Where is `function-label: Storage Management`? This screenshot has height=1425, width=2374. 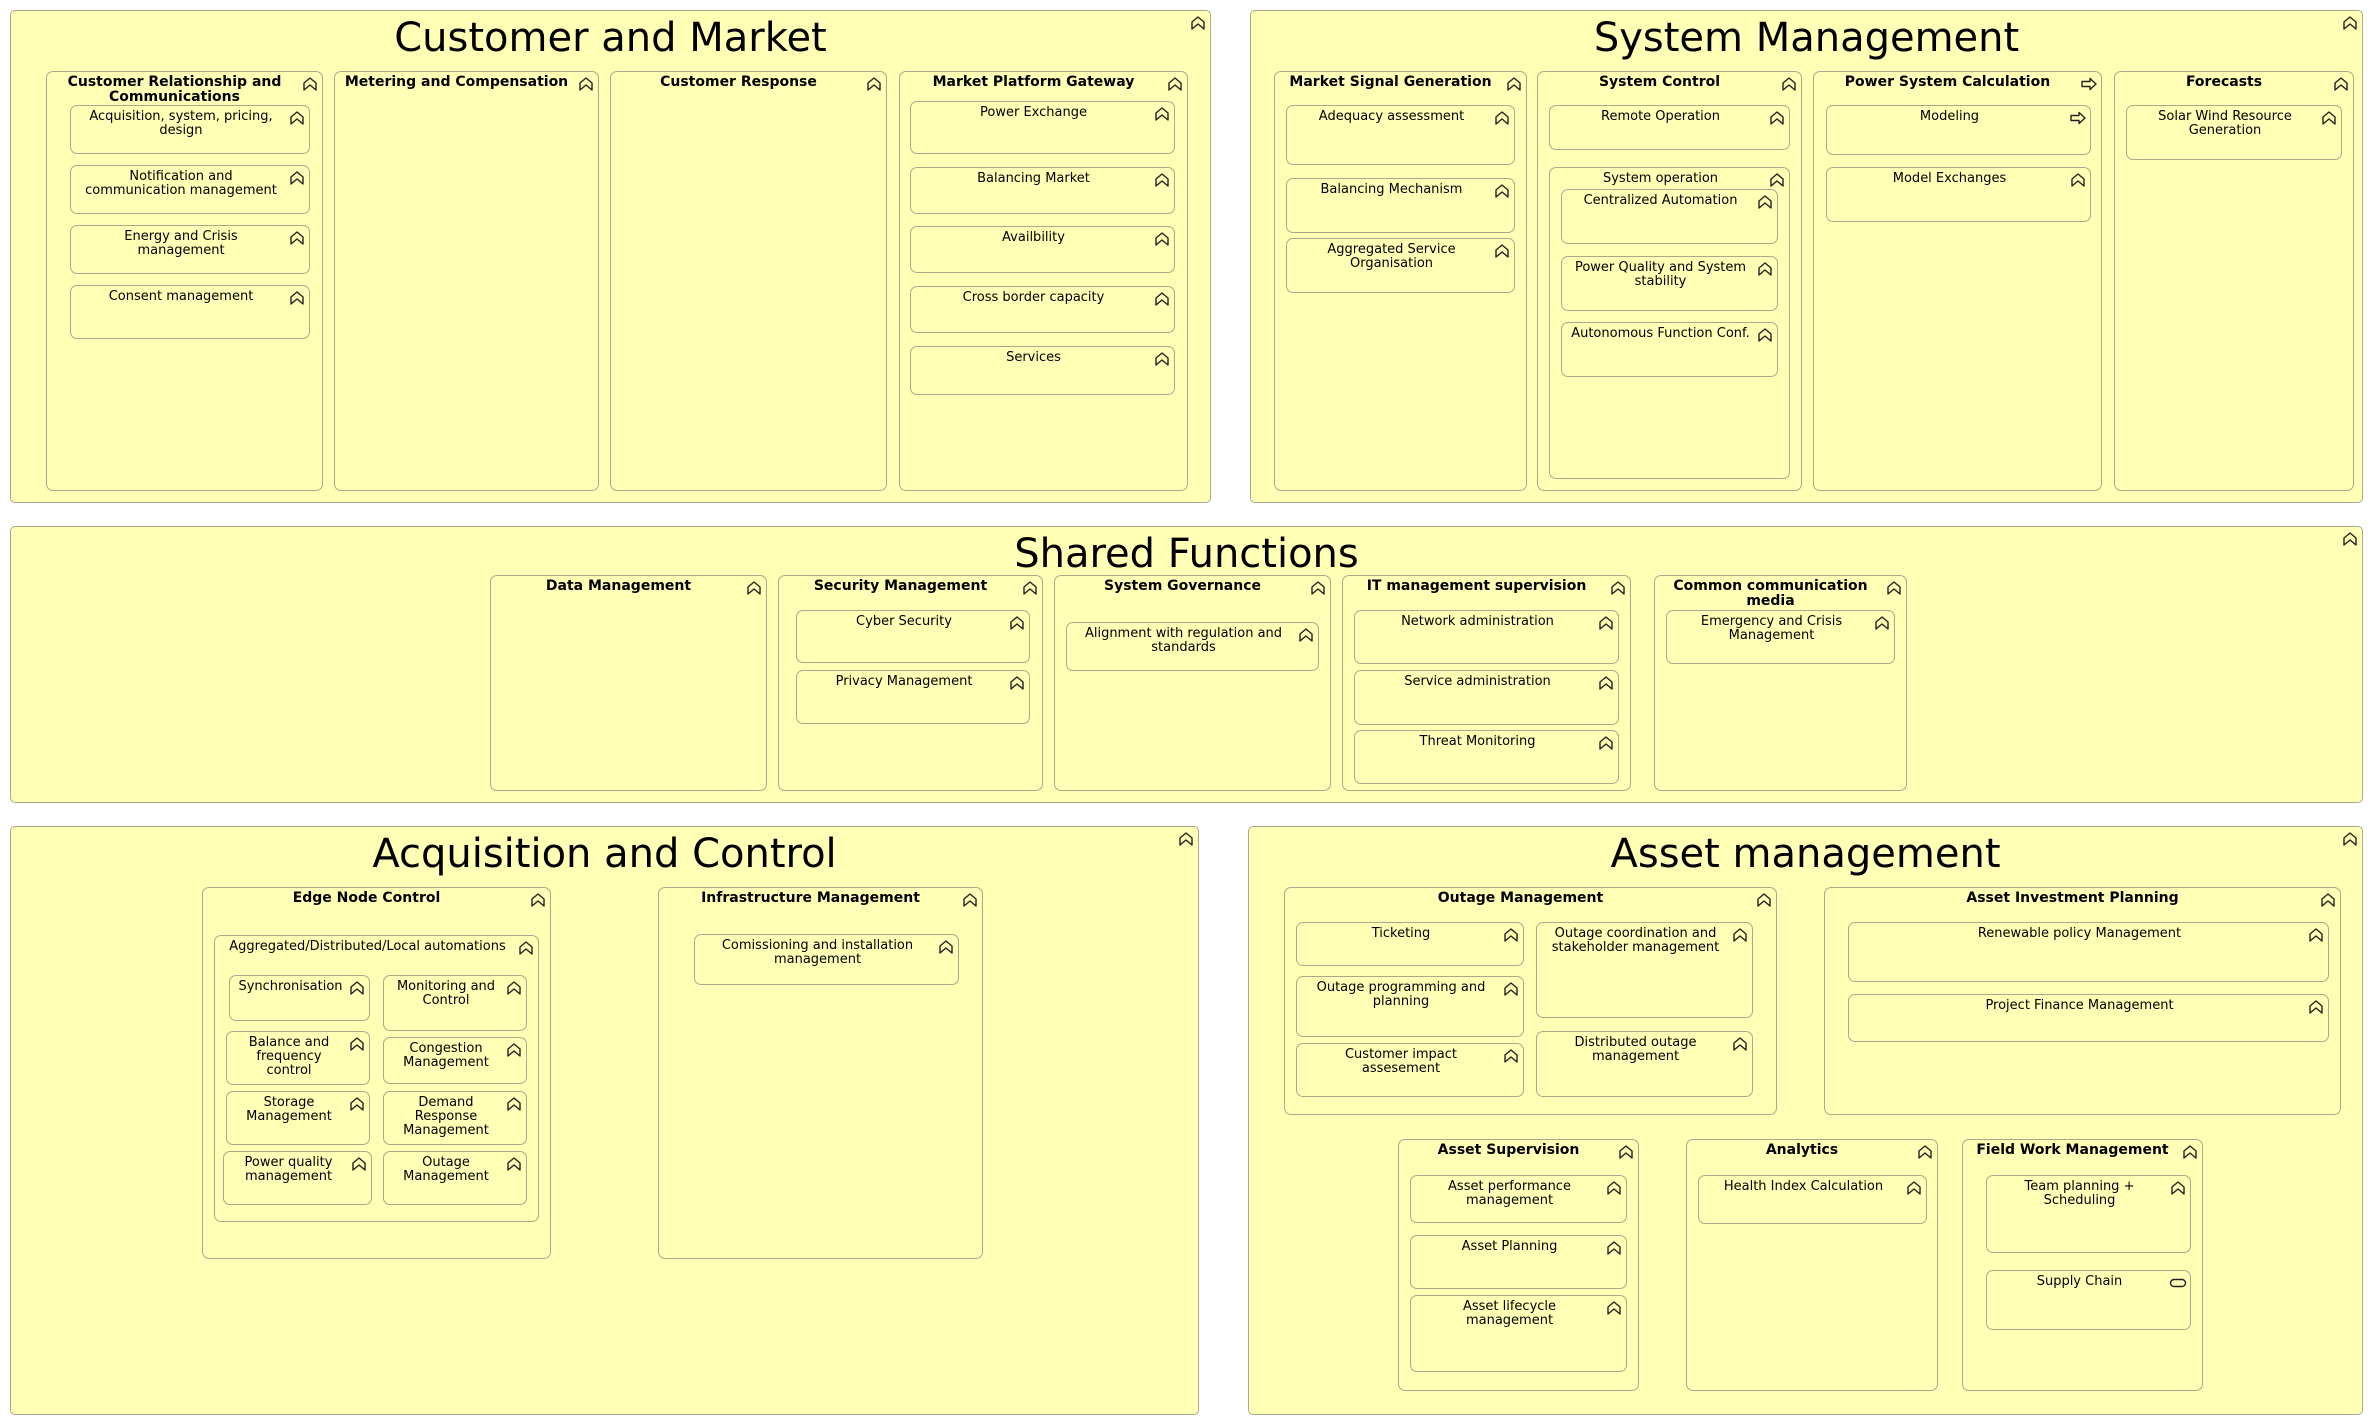
function-label: Storage Management is located at coordinates (289, 1109).